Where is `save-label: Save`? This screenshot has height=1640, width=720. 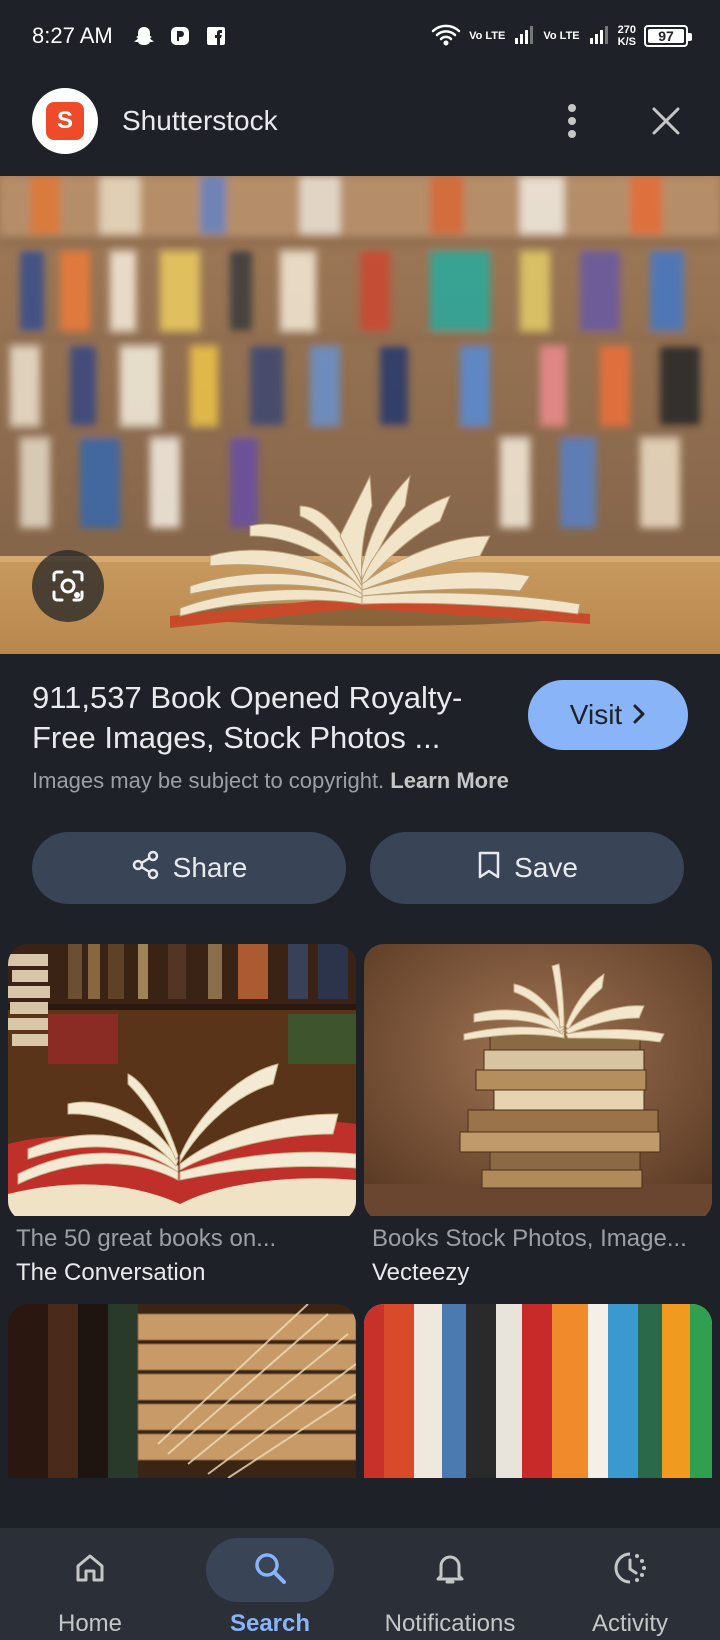
save-label: Save is located at coordinates (546, 867).